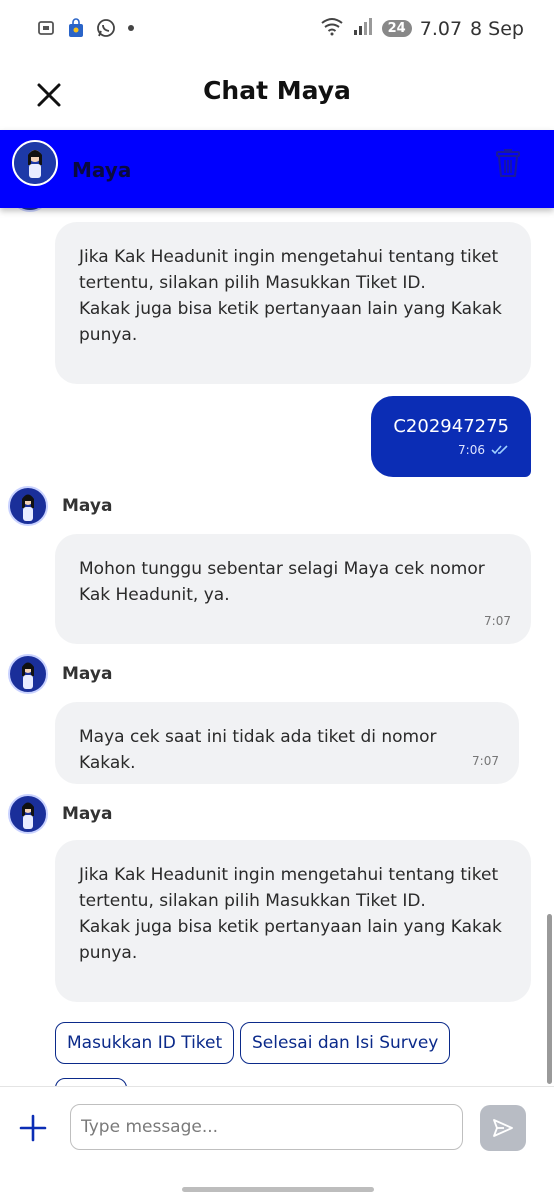 The height and width of the screenshot is (1200, 554). What do you see at coordinates (451, 426) in the screenshot?
I see `message-text: C202947275` at bounding box center [451, 426].